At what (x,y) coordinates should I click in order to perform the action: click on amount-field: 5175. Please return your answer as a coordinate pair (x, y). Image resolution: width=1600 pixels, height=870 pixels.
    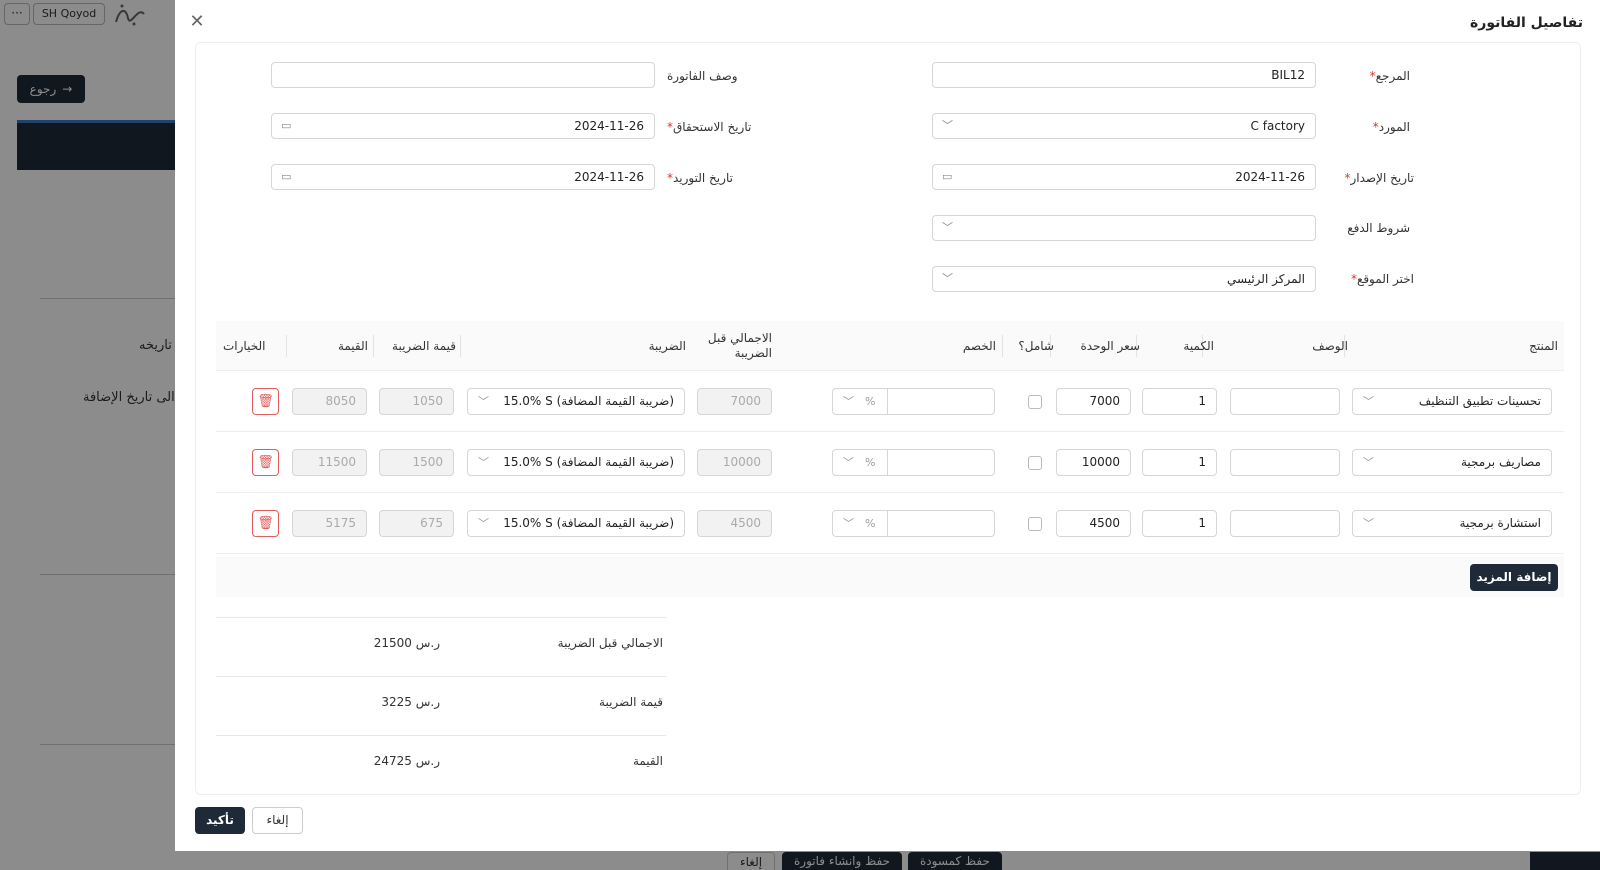
    Looking at the image, I should click on (329, 523).